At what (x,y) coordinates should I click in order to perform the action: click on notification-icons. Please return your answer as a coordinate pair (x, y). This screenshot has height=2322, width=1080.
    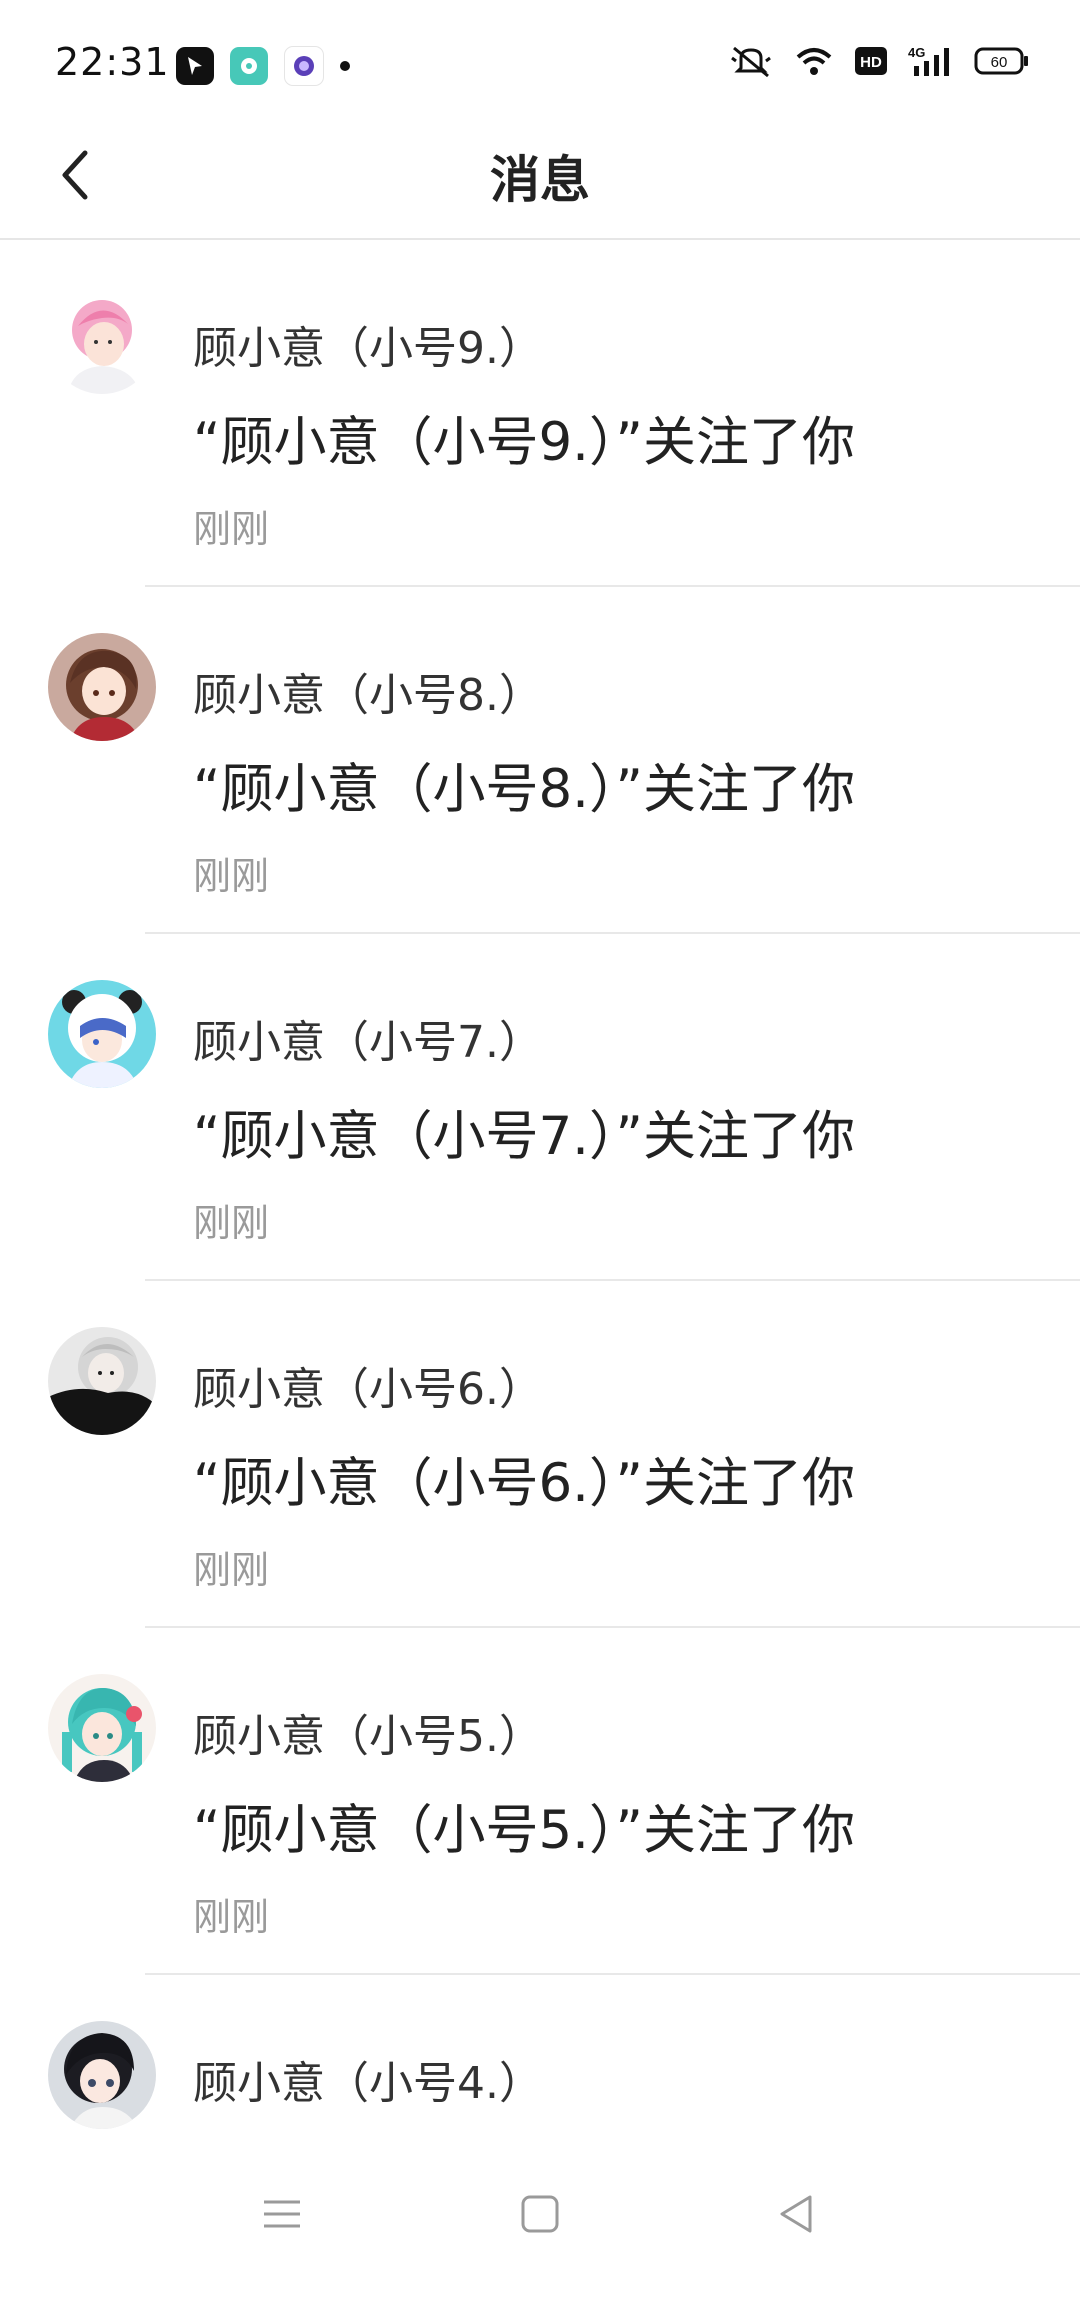
    Looking at the image, I should click on (263, 66).